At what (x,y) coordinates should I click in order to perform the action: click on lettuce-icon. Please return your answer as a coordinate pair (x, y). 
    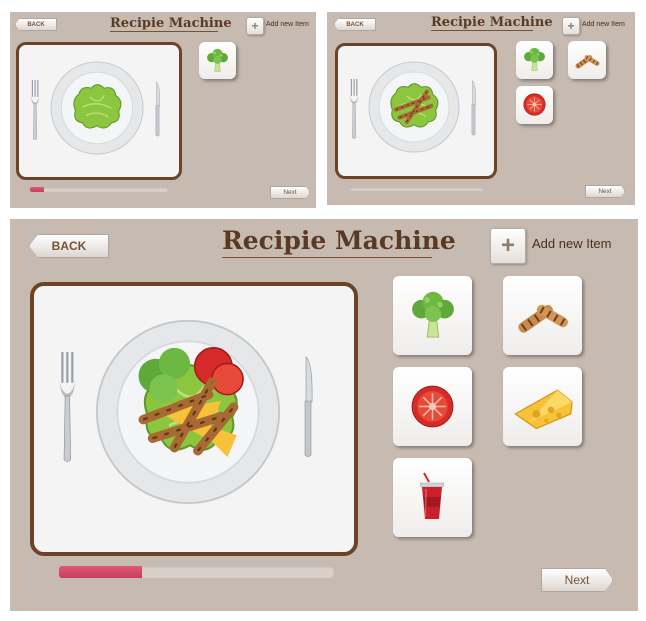
    Looking at the image, I should click on (97, 107).